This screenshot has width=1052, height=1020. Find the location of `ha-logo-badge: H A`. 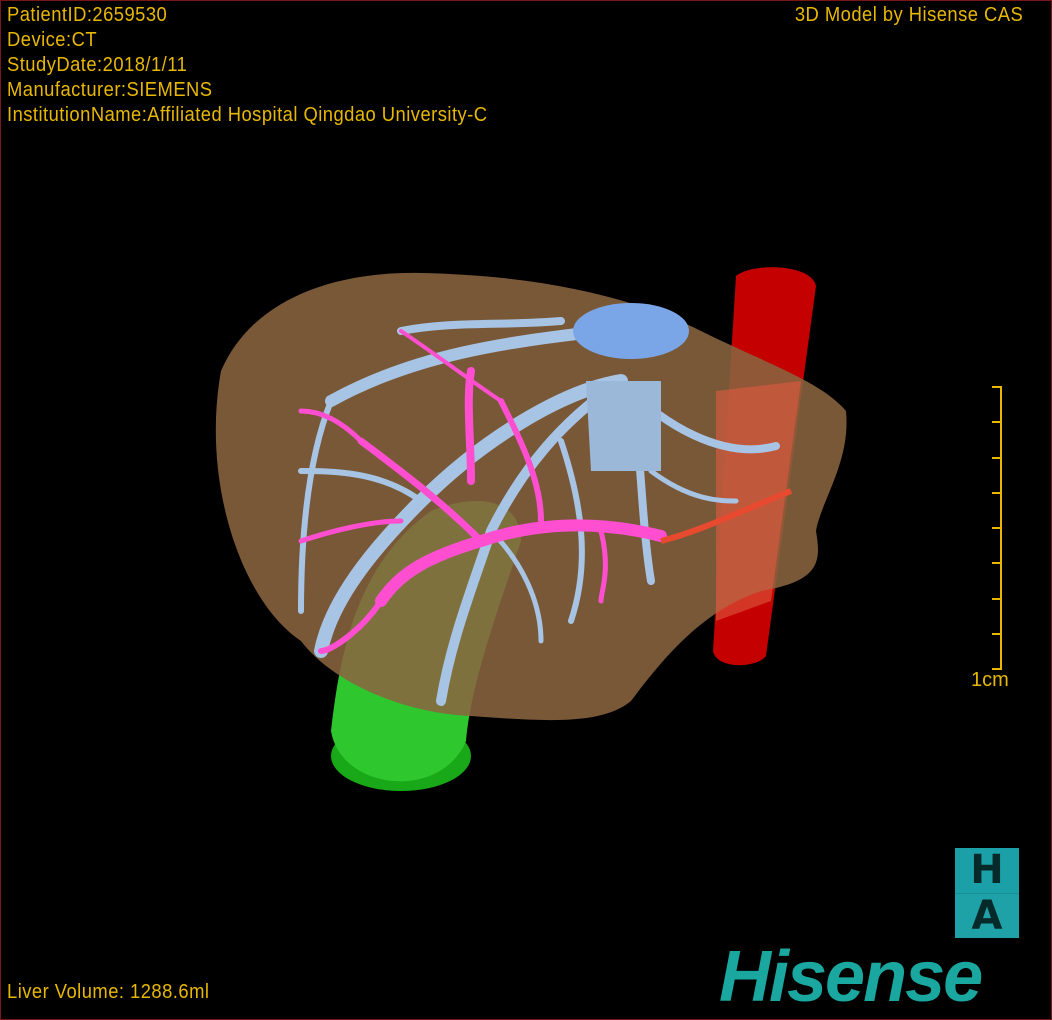

ha-logo-badge: H A is located at coordinates (987, 893).